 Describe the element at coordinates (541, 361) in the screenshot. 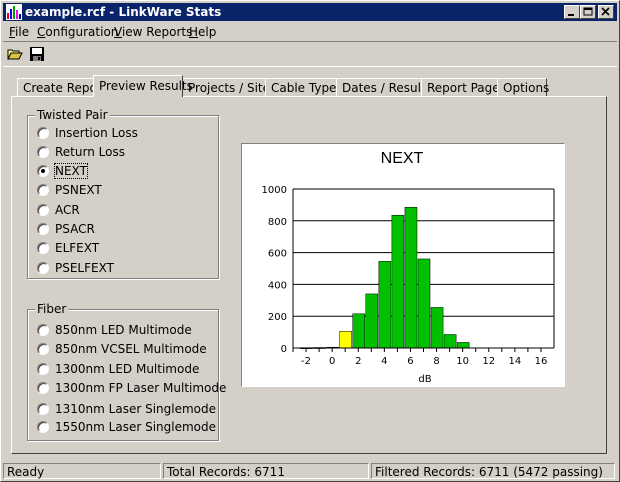

I see `x-tick-label: 16` at that location.